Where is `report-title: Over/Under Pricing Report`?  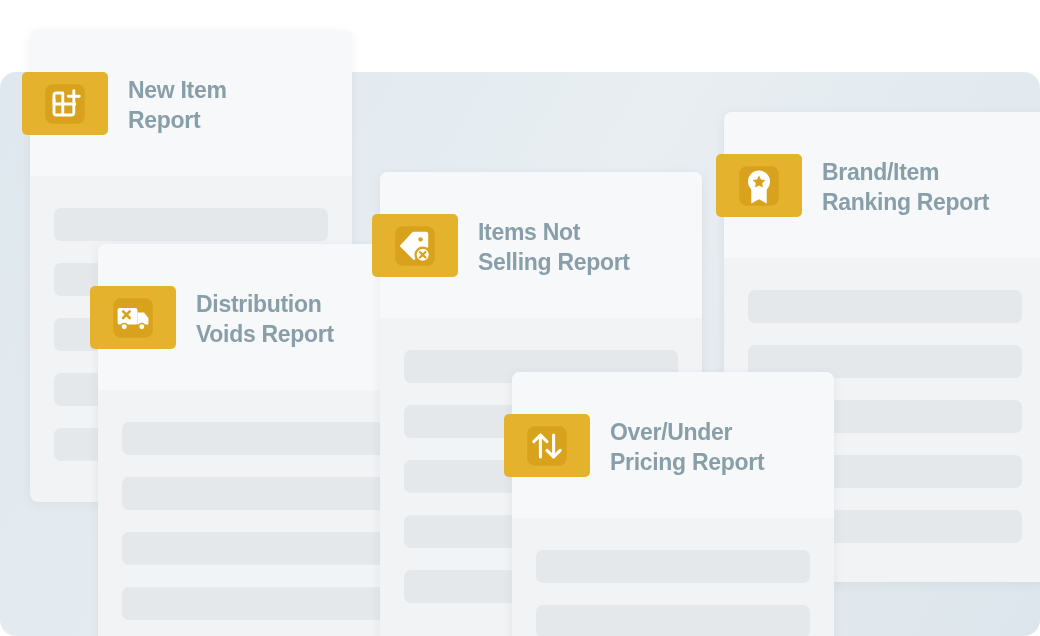
report-title: Over/Under Pricing Report is located at coordinates (687, 447).